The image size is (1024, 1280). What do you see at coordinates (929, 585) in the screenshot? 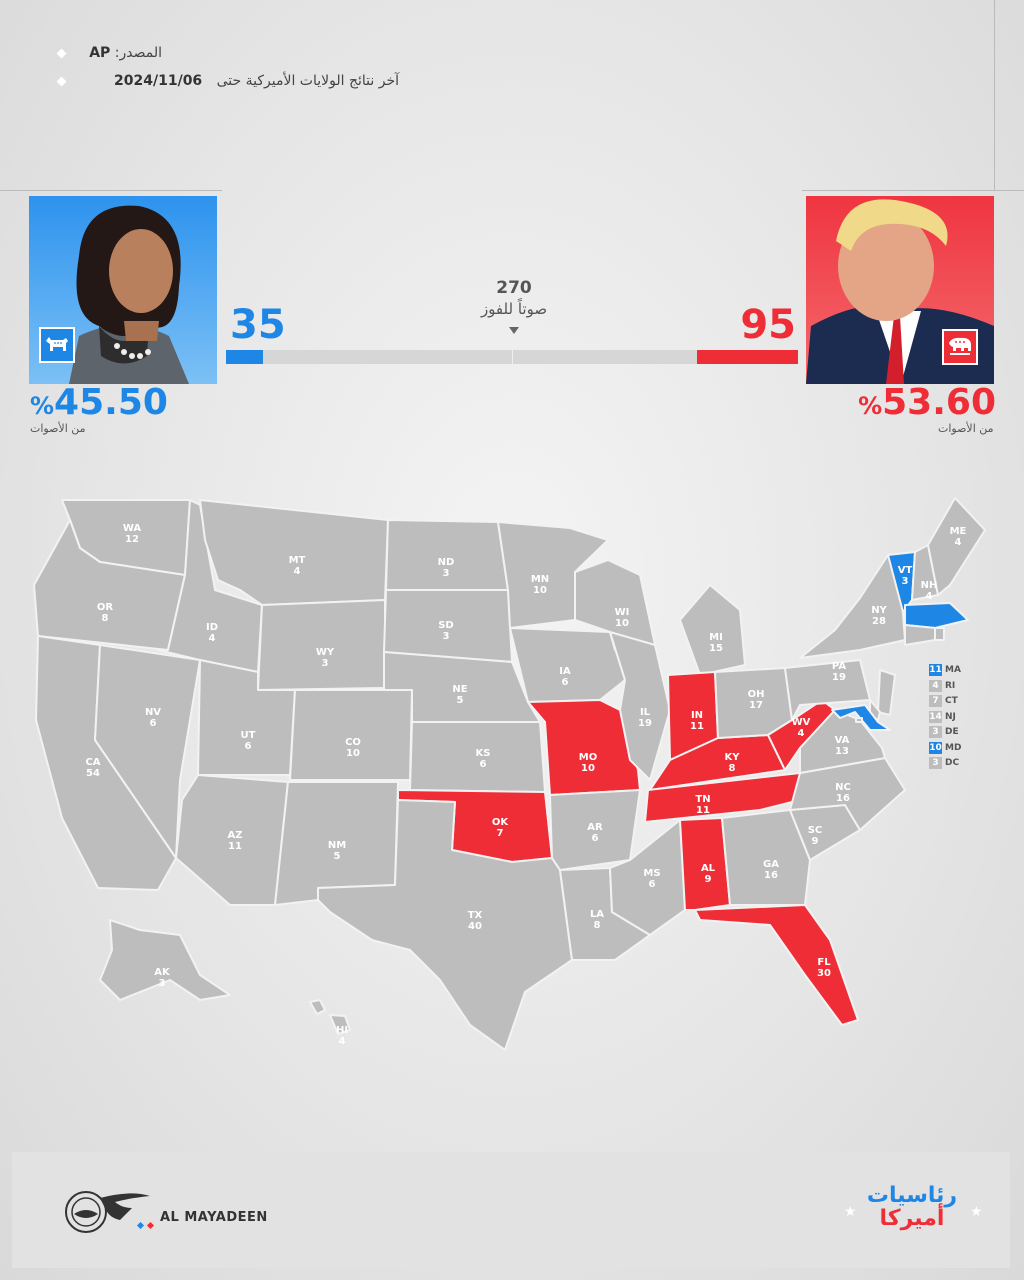
I see `state-label-nh: NH` at bounding box center [929, 585].